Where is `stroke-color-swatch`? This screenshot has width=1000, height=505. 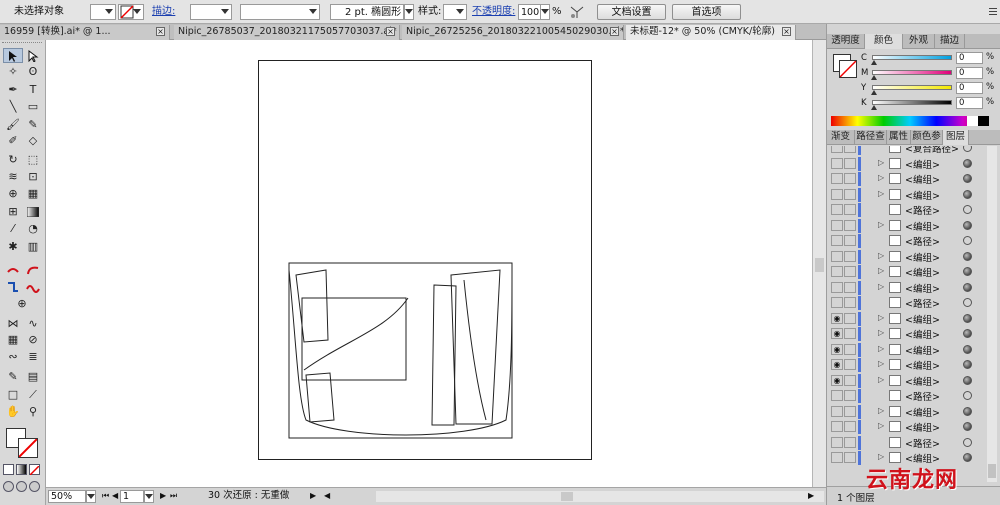
stroke-color-swatch is located at coordinates (28, 448).